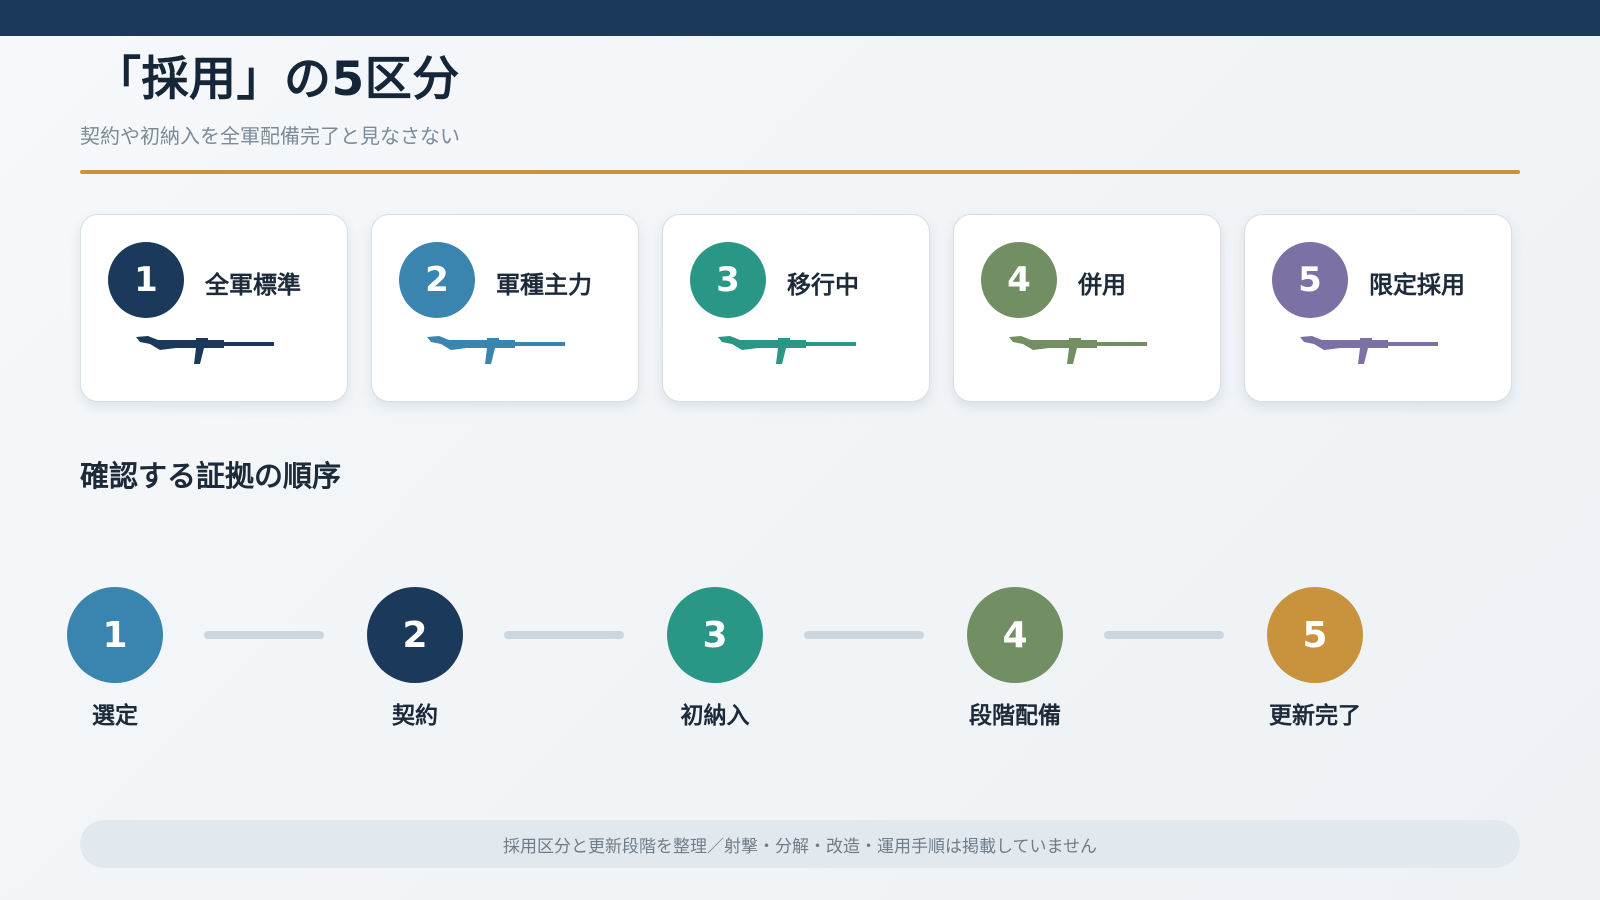  I want to click on category-label: 併用, so click(1102, 285).